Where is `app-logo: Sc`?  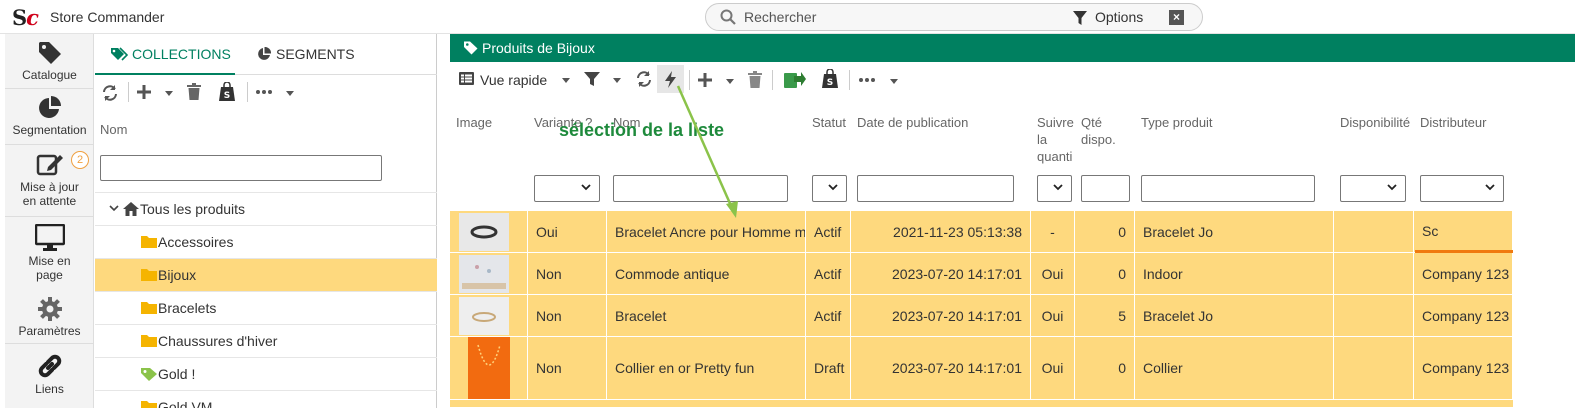
app-logo: Sc is located at coordinates (25, 17).